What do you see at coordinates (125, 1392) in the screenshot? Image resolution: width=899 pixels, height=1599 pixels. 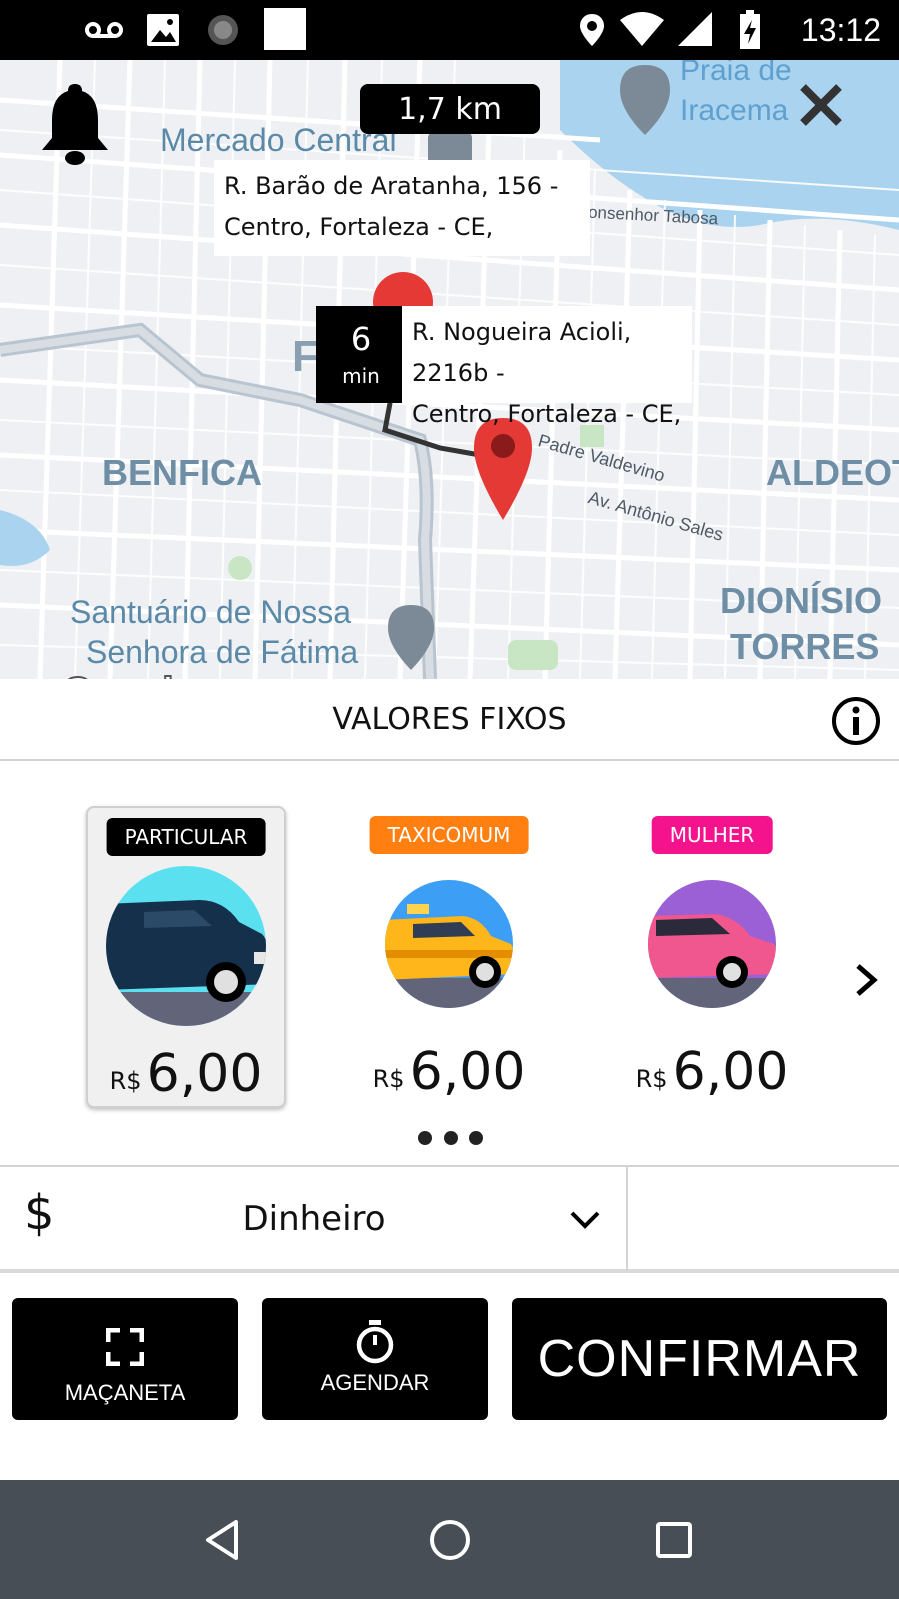 I see `door-handle-label: MAÇANETA` at bounding box center [125, 1392].